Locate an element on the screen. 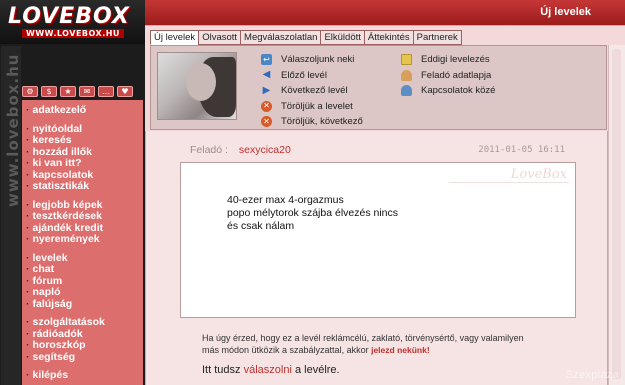  tab-megvalaszolatlan: Megválaszolatlan is located at coordinates (280, 37).